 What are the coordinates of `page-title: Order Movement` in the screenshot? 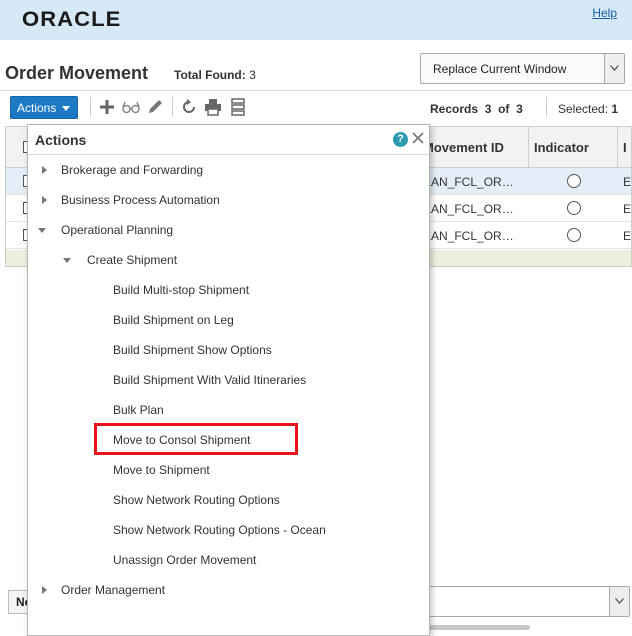 It's located at (77, 73).